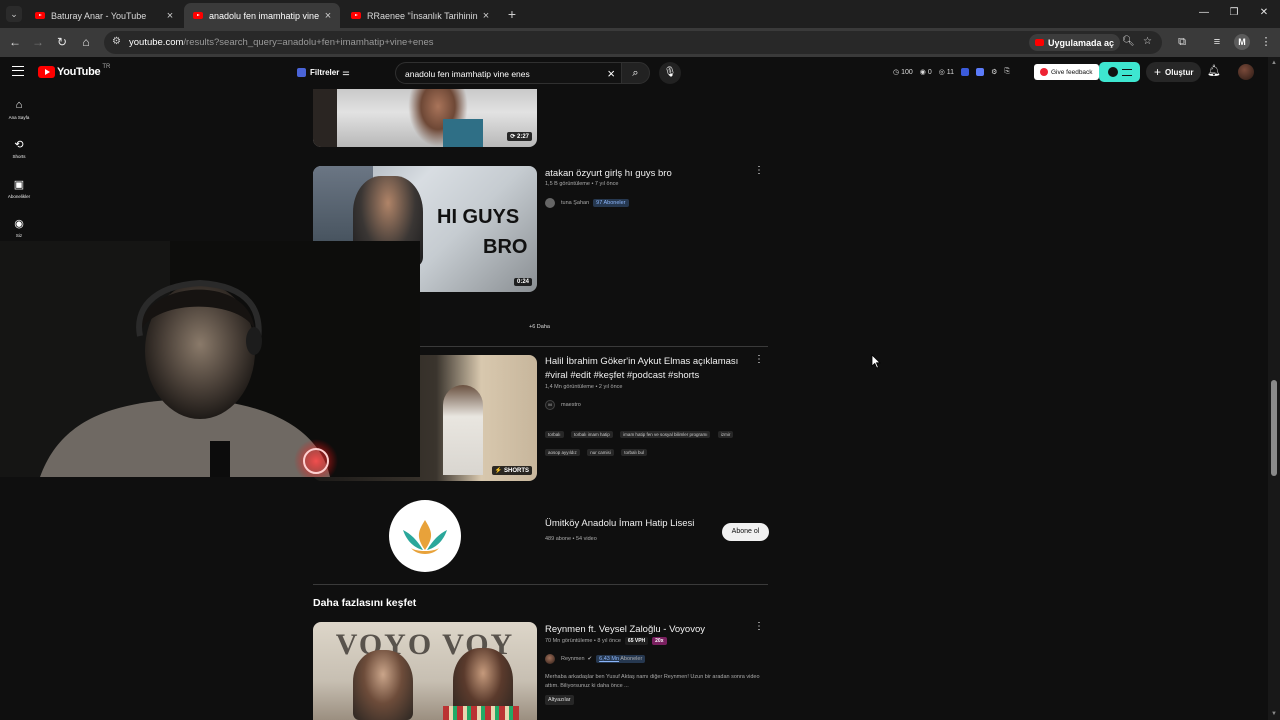 This screenshot has width=1280, height=720. What do you see at coordinates (86, 42) in the screenshot?
I see `home-browser-icon: ⌂` at bounding box center [86, 42].